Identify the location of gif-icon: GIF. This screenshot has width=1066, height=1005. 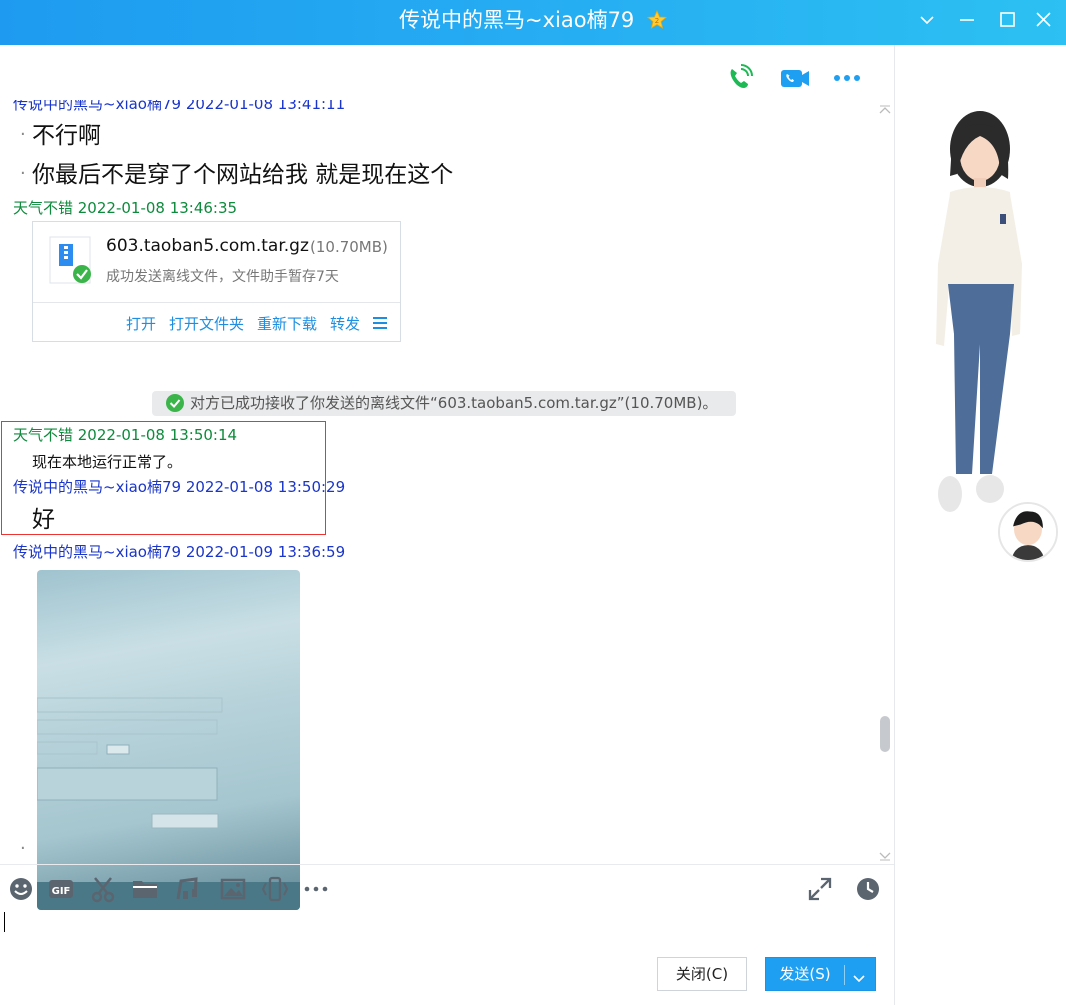
(61, 889).